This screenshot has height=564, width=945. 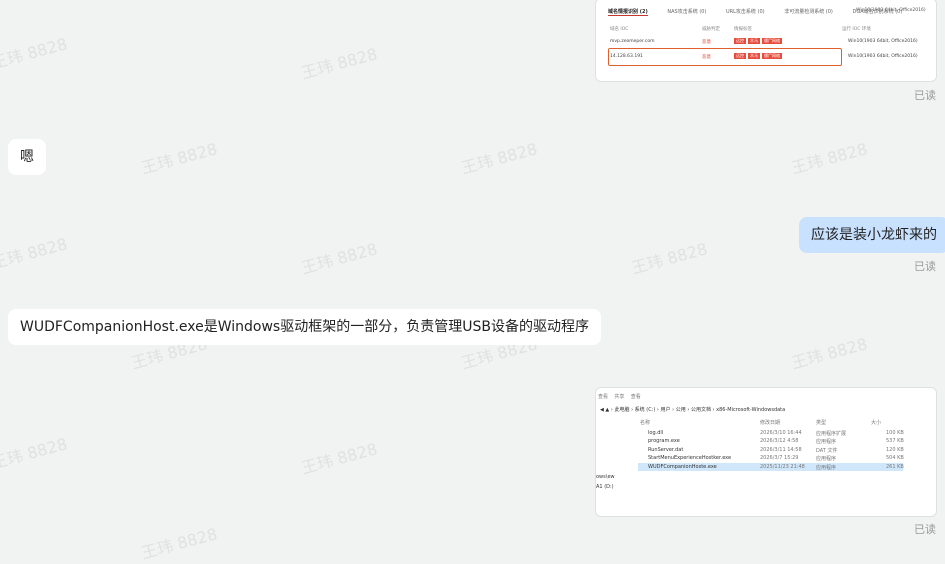 What do you see at coordinates (782, 467) in the screenshot?
I see `file-date: 2025/11/23 21:48` at bounding box center [782, 467].